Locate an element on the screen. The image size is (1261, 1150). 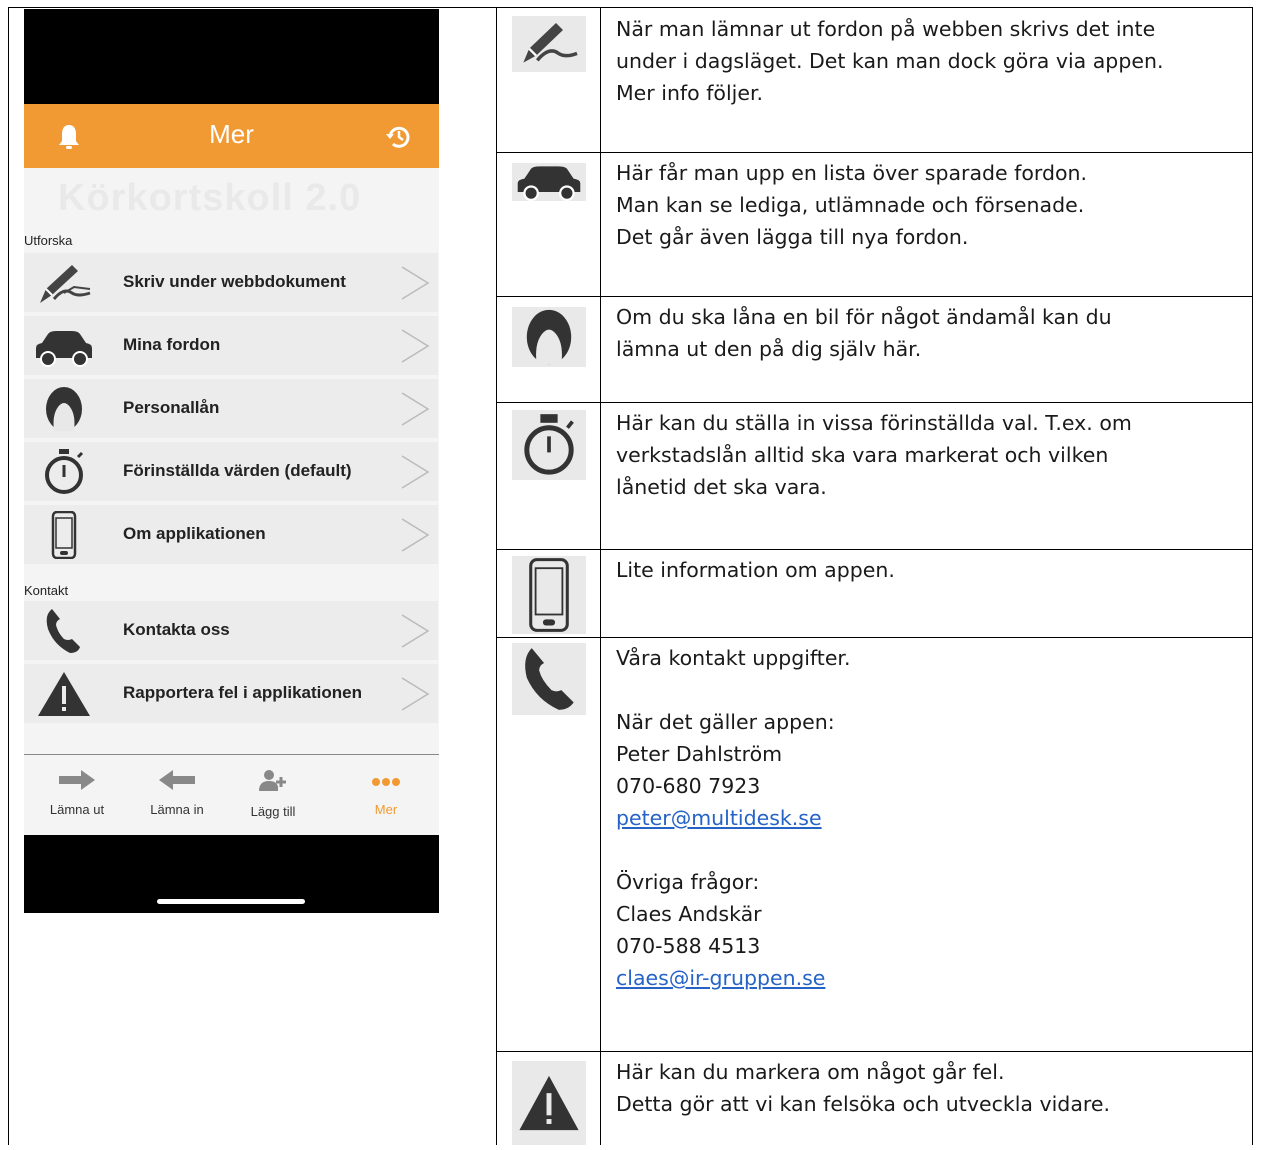
tab-label: Mer is located at coordinates (386, 809).